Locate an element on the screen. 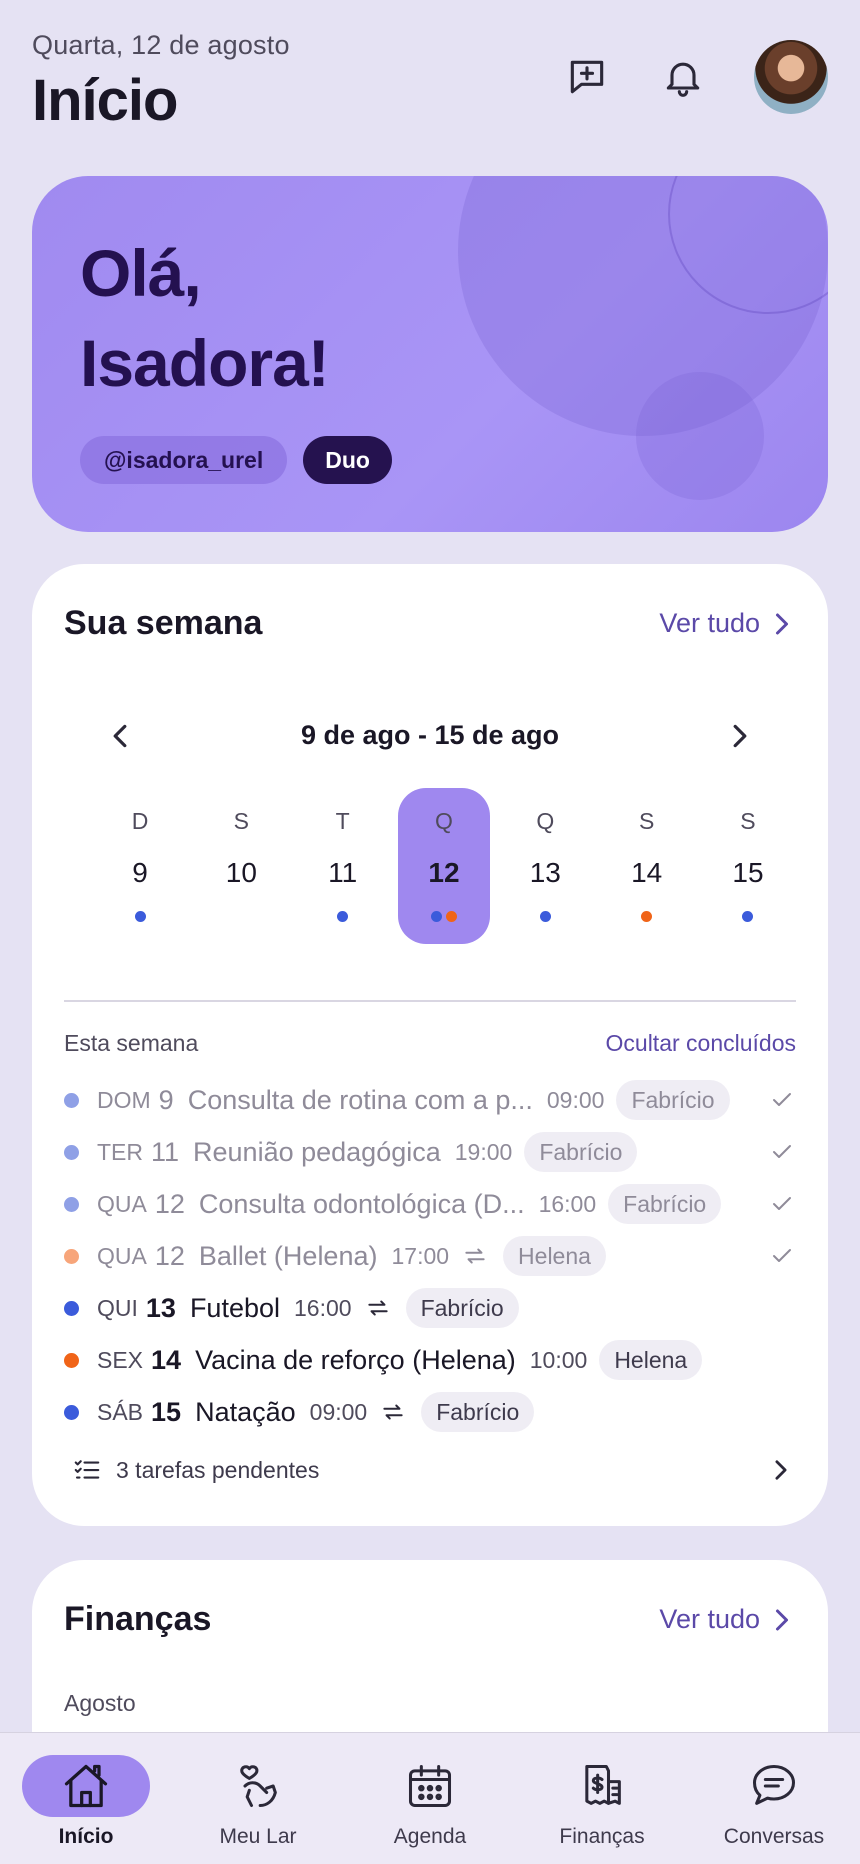 The height and width of the screenshot is (1864, 860). week-see-all-link: Ver tudo is located at coordinates (724, 623).